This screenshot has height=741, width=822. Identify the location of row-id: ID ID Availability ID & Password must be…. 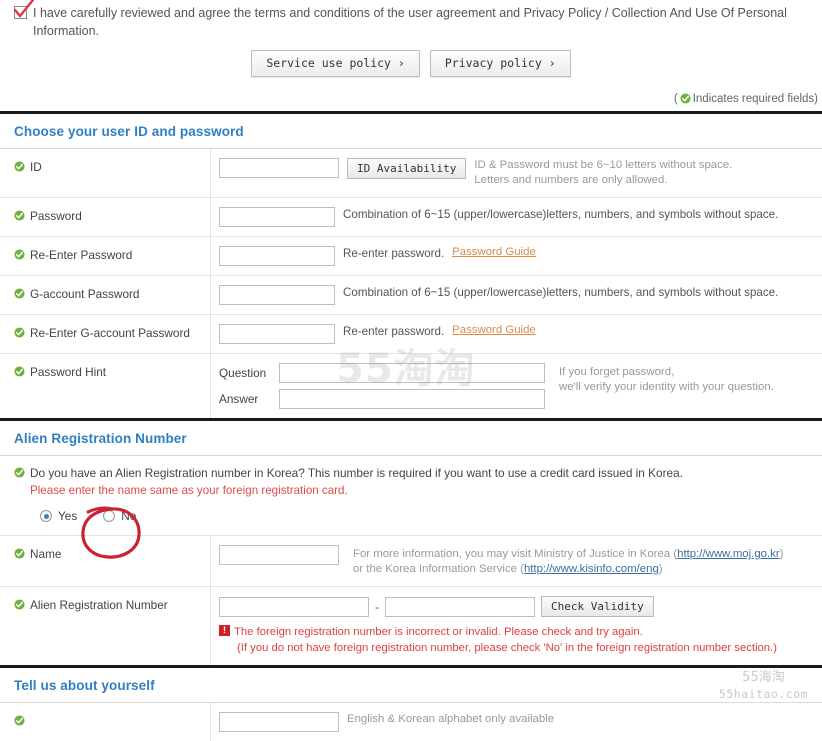
(411, 173).